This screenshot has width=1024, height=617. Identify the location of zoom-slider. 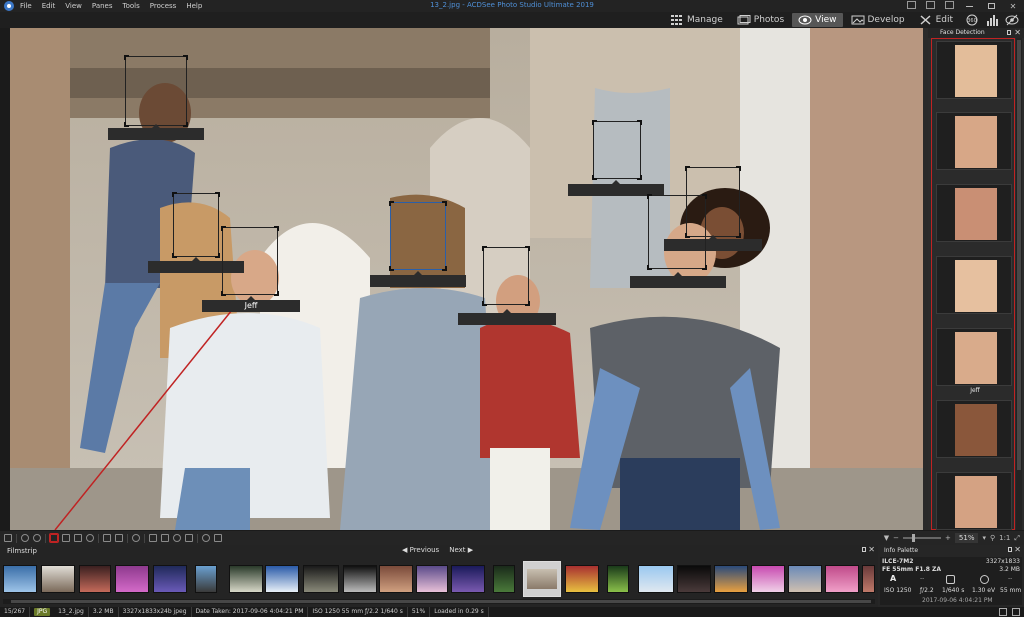
(922, 538).